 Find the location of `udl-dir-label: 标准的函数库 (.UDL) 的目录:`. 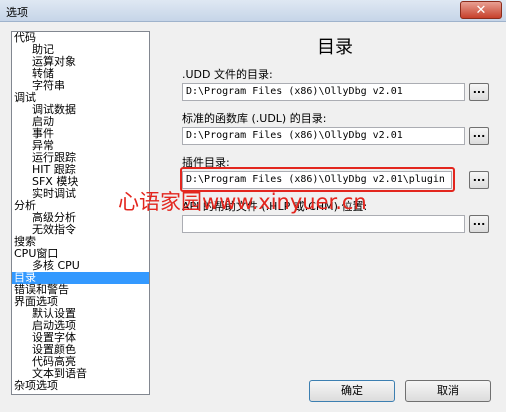

udl-dir-label: 标准的函数库 (.UDL) 的目录: is located at coordinates (254, 118).